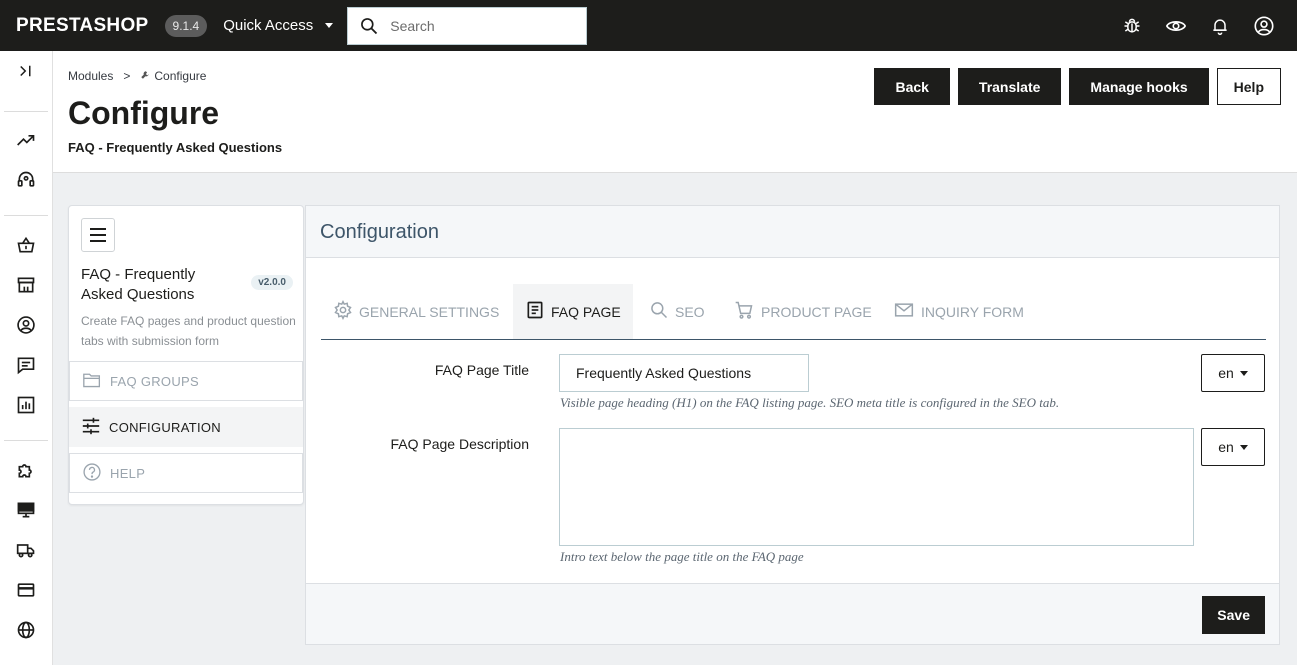  I want to click on card-header: Configuration, so click(792, 232).